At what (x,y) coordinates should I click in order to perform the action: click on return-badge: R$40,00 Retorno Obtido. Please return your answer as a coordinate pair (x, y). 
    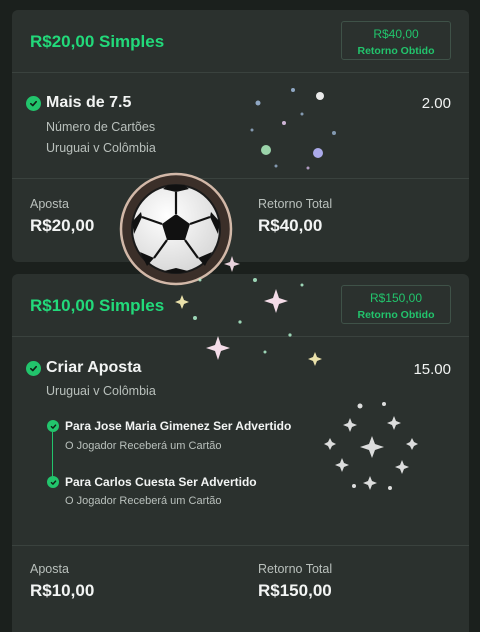
    Looking at the image, I should click on (396, 40).